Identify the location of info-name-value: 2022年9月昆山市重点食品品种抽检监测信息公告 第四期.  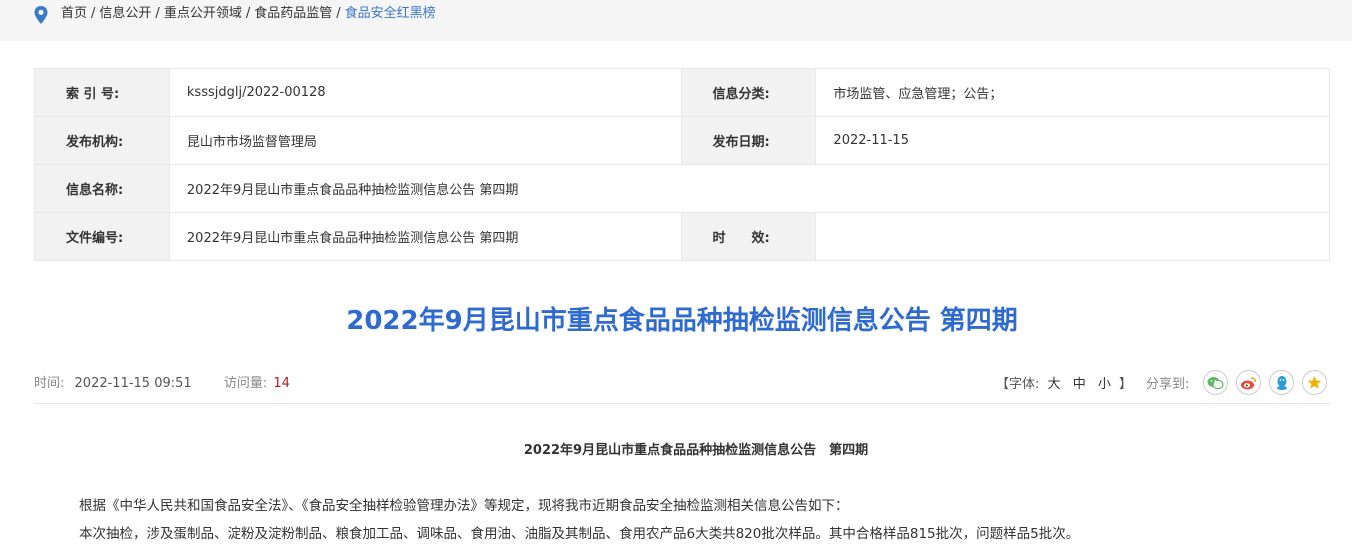
(749, 188).